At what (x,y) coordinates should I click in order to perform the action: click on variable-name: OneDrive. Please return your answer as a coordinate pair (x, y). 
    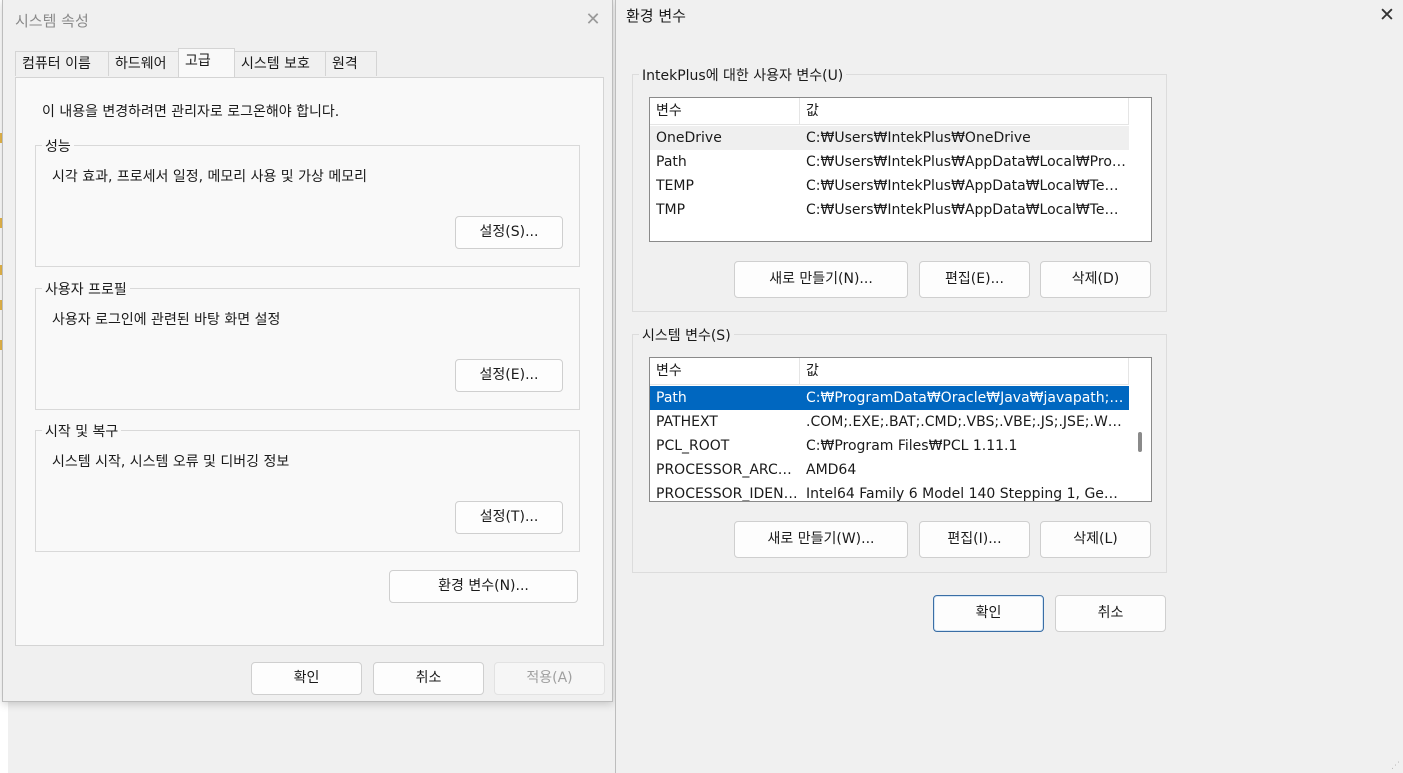
    Looking at the image, I should click on (689, 138).